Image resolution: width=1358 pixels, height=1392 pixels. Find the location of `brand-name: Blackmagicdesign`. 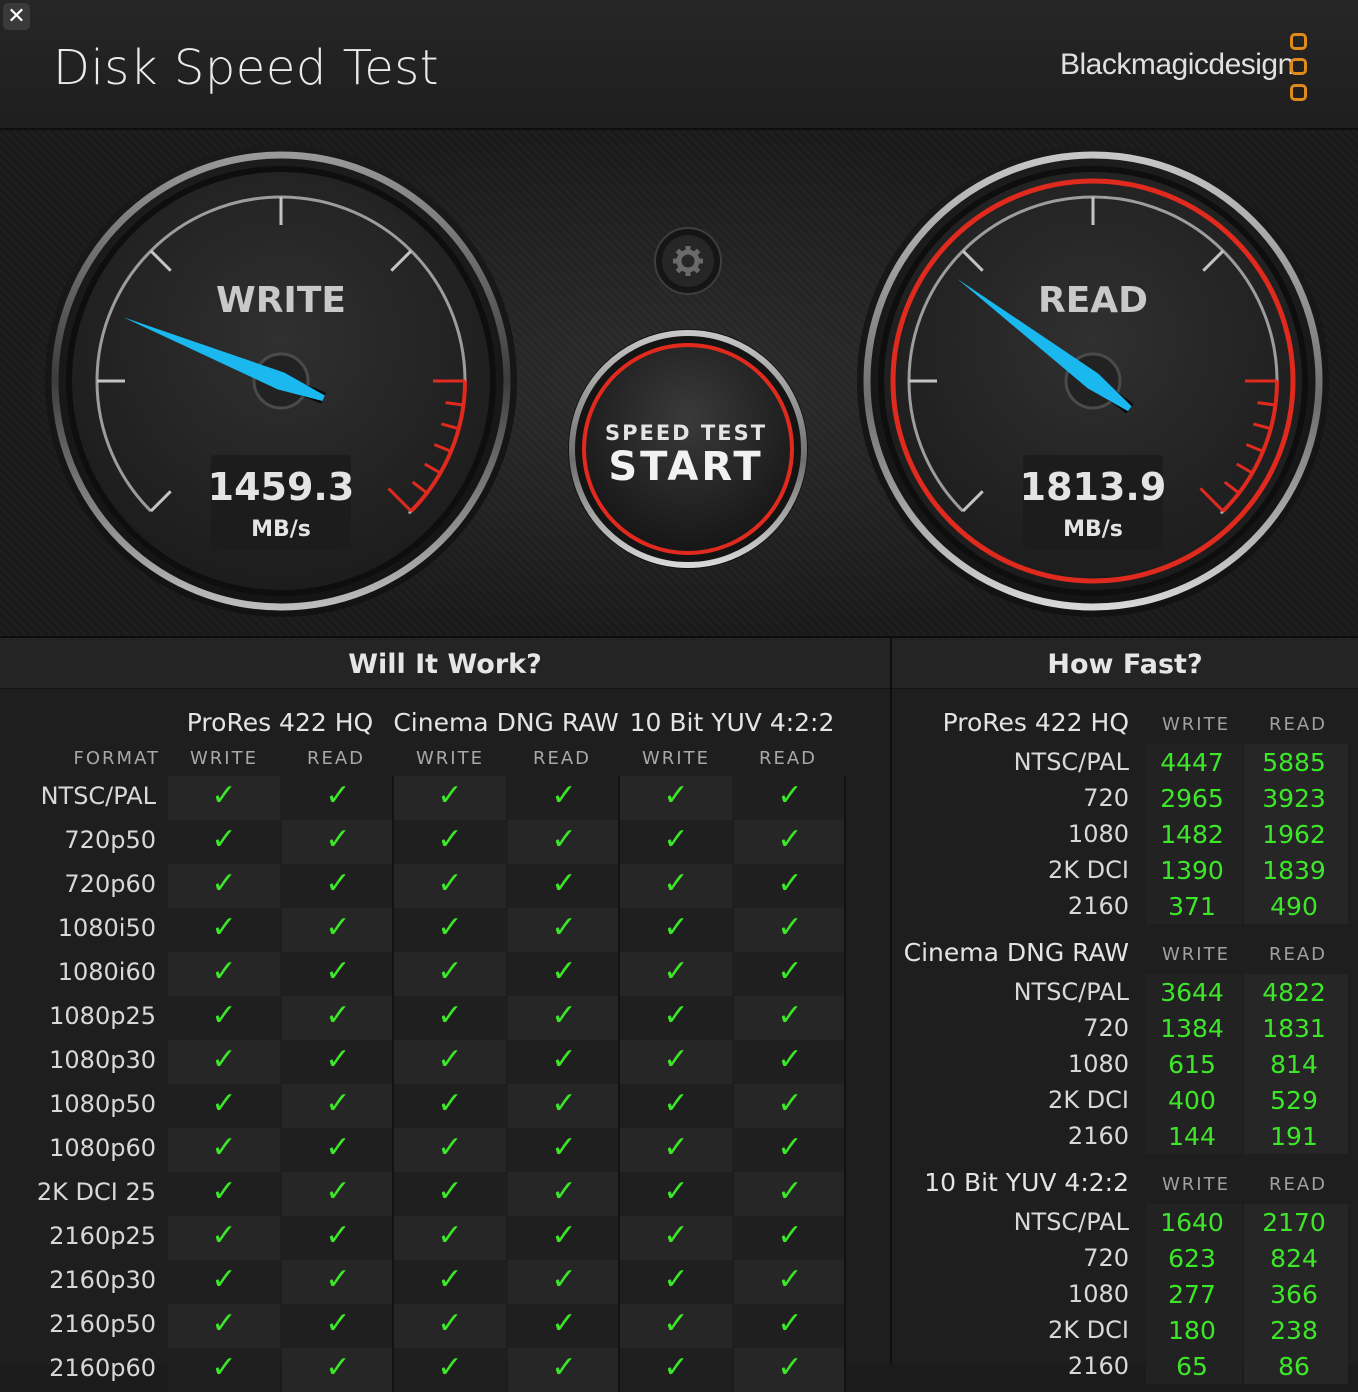

brand-name: Blackmagicdesign is located at coordinates (1177, 64).